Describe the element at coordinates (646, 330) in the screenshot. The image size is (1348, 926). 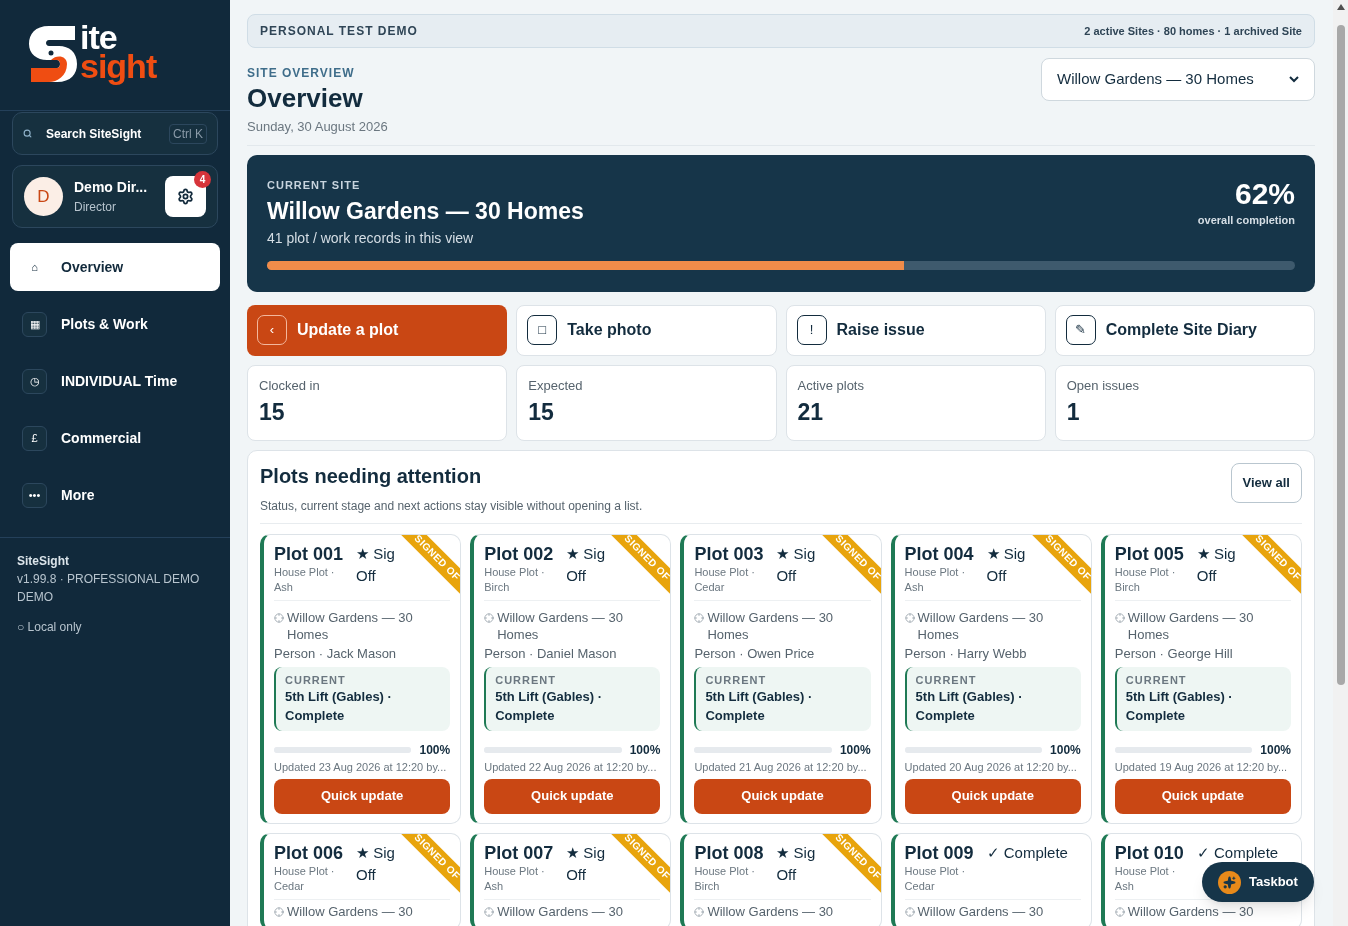
I see `action-button: □ Take photo` at that location.